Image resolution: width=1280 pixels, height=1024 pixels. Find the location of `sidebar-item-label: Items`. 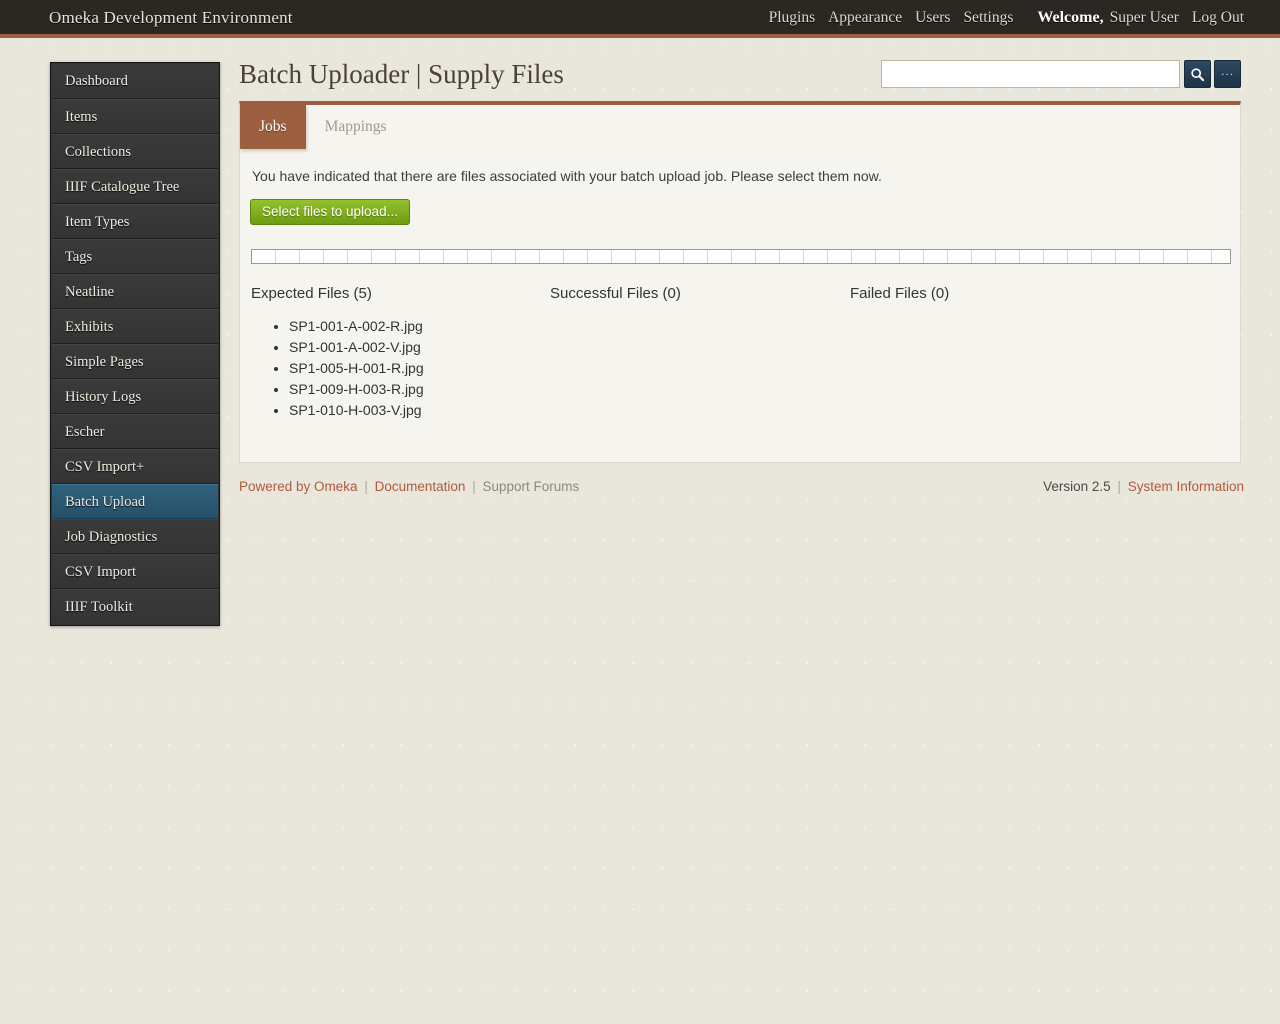

sidebar-item-label: Items is located at coordinates (81, 117).